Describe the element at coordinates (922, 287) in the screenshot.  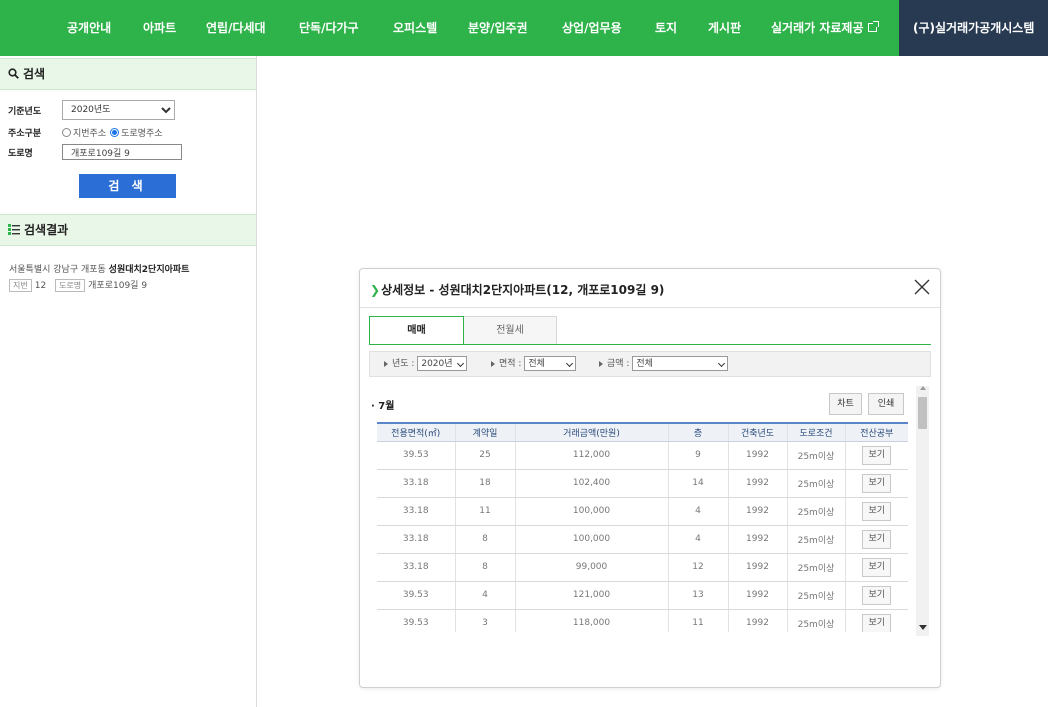
I see `close-icon` at that location.